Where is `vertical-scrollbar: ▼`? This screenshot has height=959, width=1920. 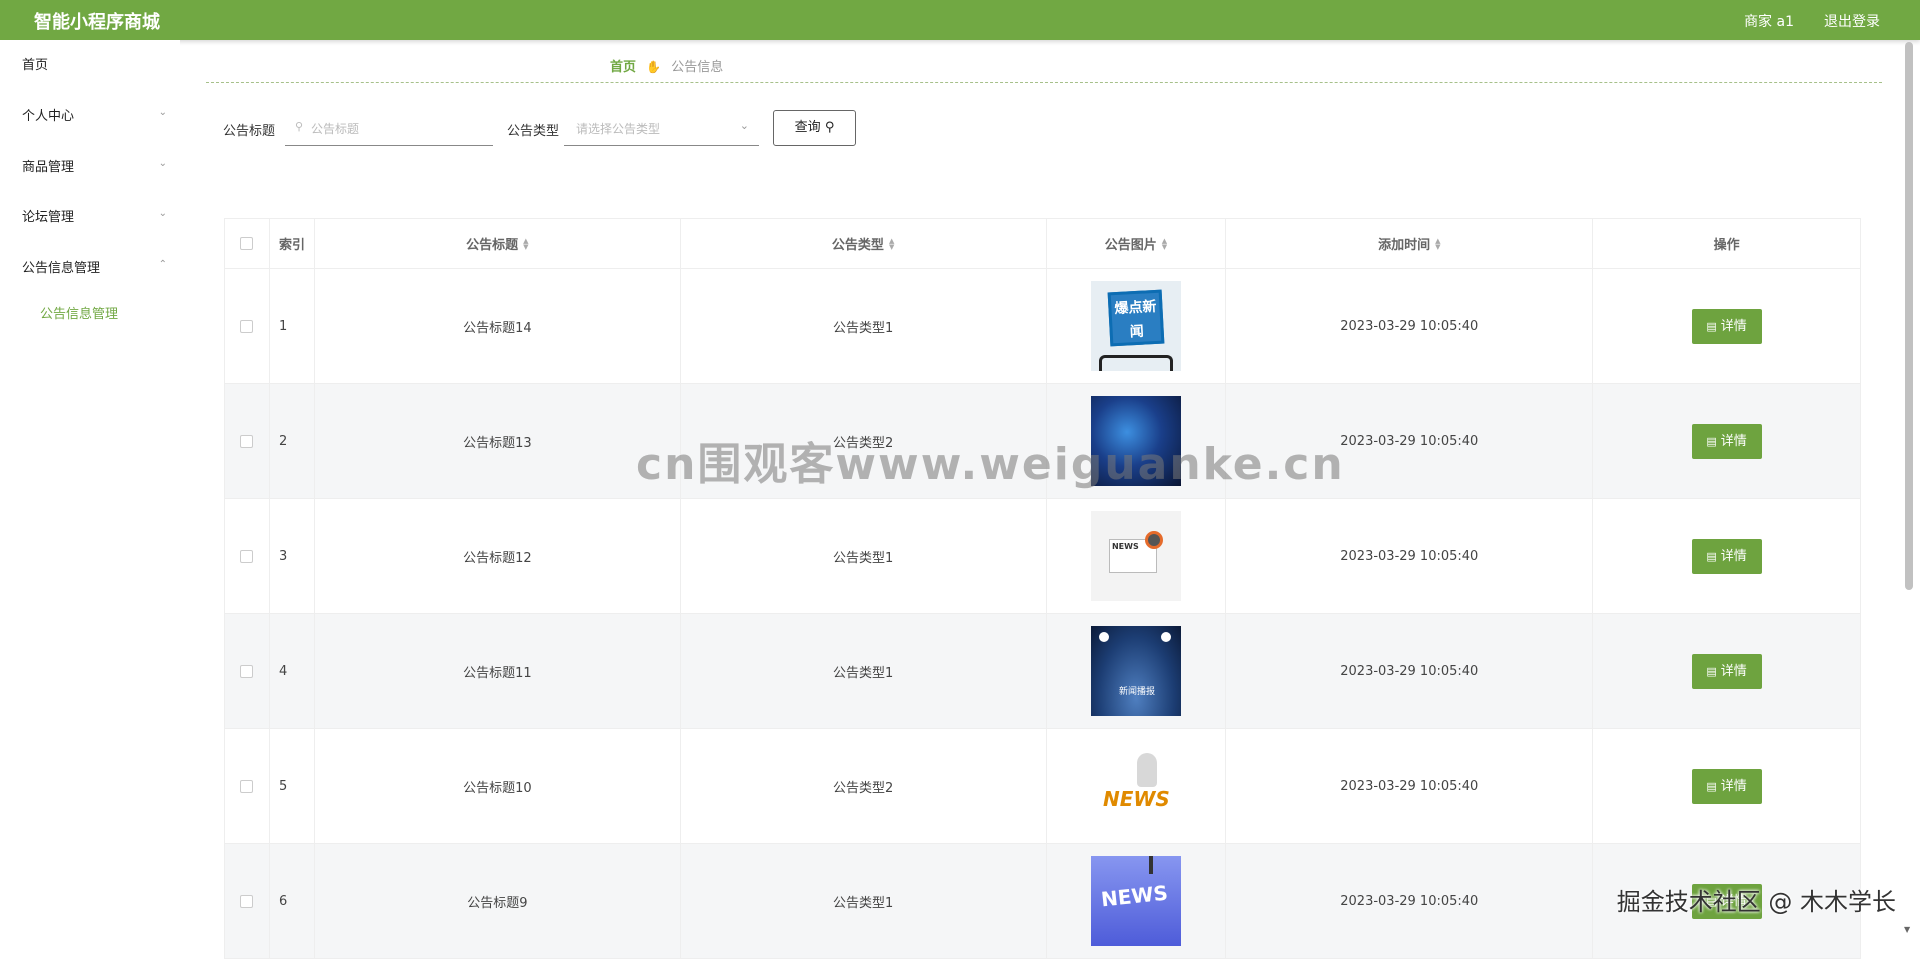 vertical-scrollbar: ▼ is located at coordinates (1909, 489).